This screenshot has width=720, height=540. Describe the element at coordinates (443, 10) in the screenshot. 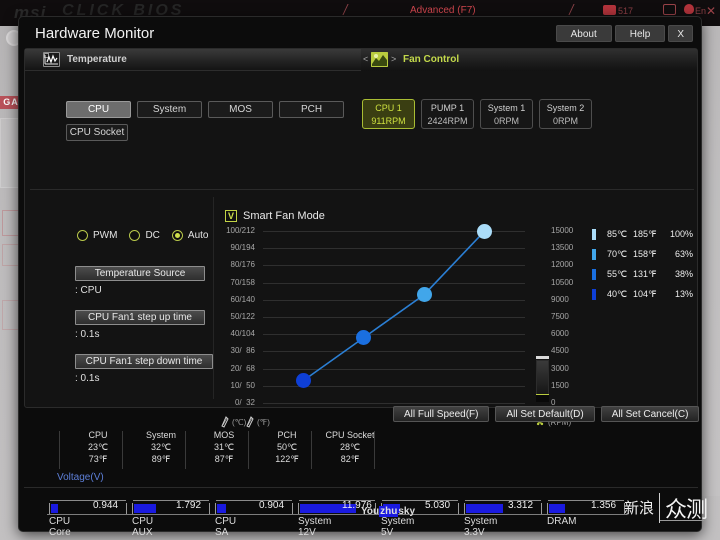

I see `advanced-mode-label: Advanced (F7)` at that location.